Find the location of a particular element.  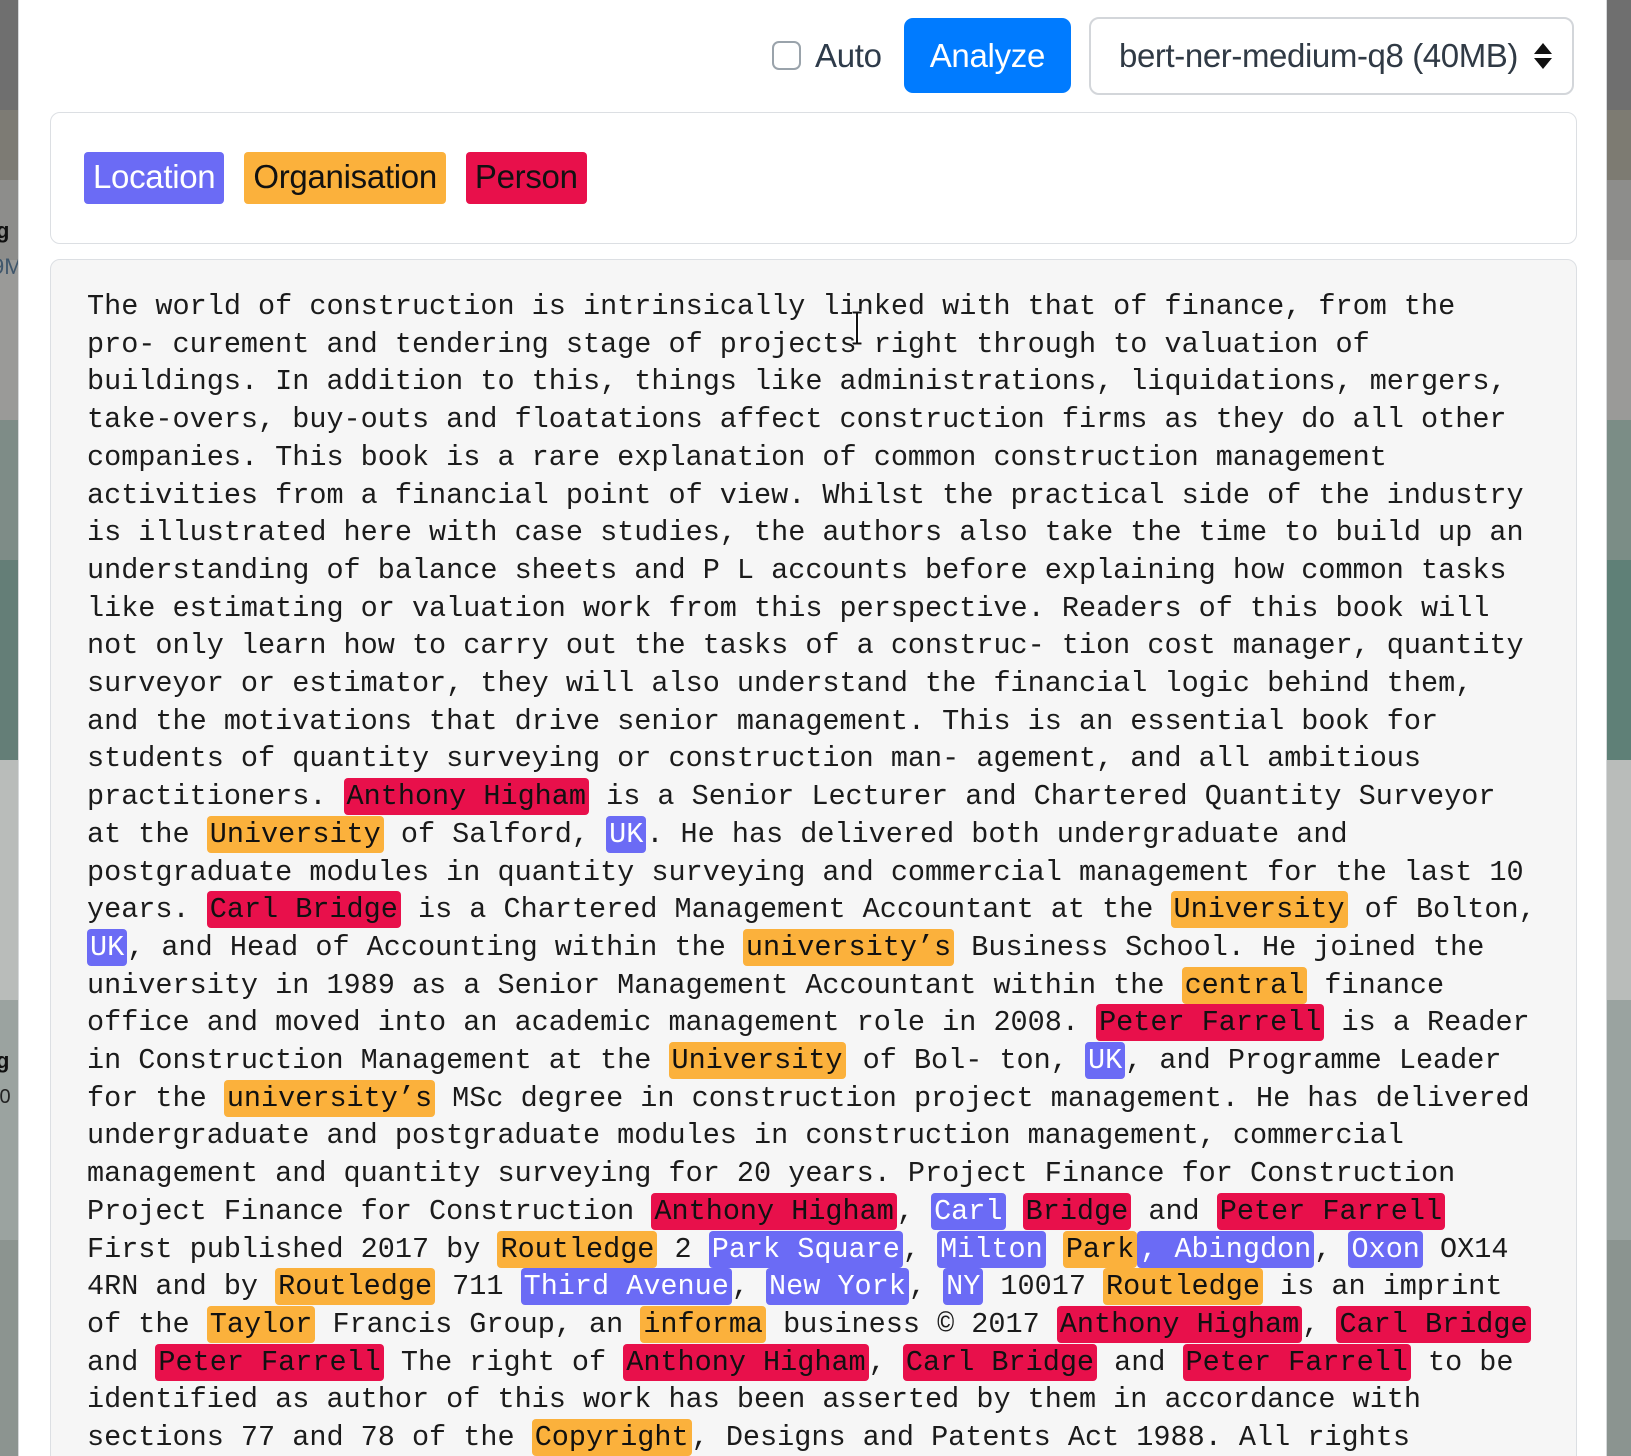

analyze-button: Analyze is located at coordinates (987, 55).